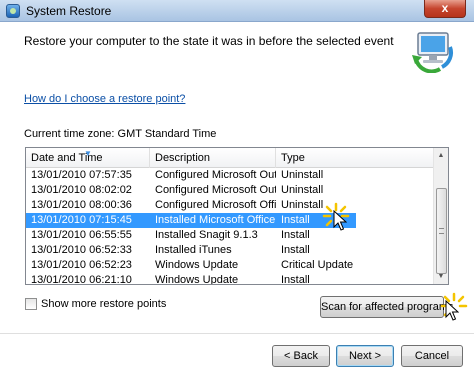 Image resolution: width=474 pixels, height=380 pixels. What do you see at coordinates (104, 99) in the screenshot?
I see `help-link: How do I choose a restore point?` at bounding box center [104, 99].